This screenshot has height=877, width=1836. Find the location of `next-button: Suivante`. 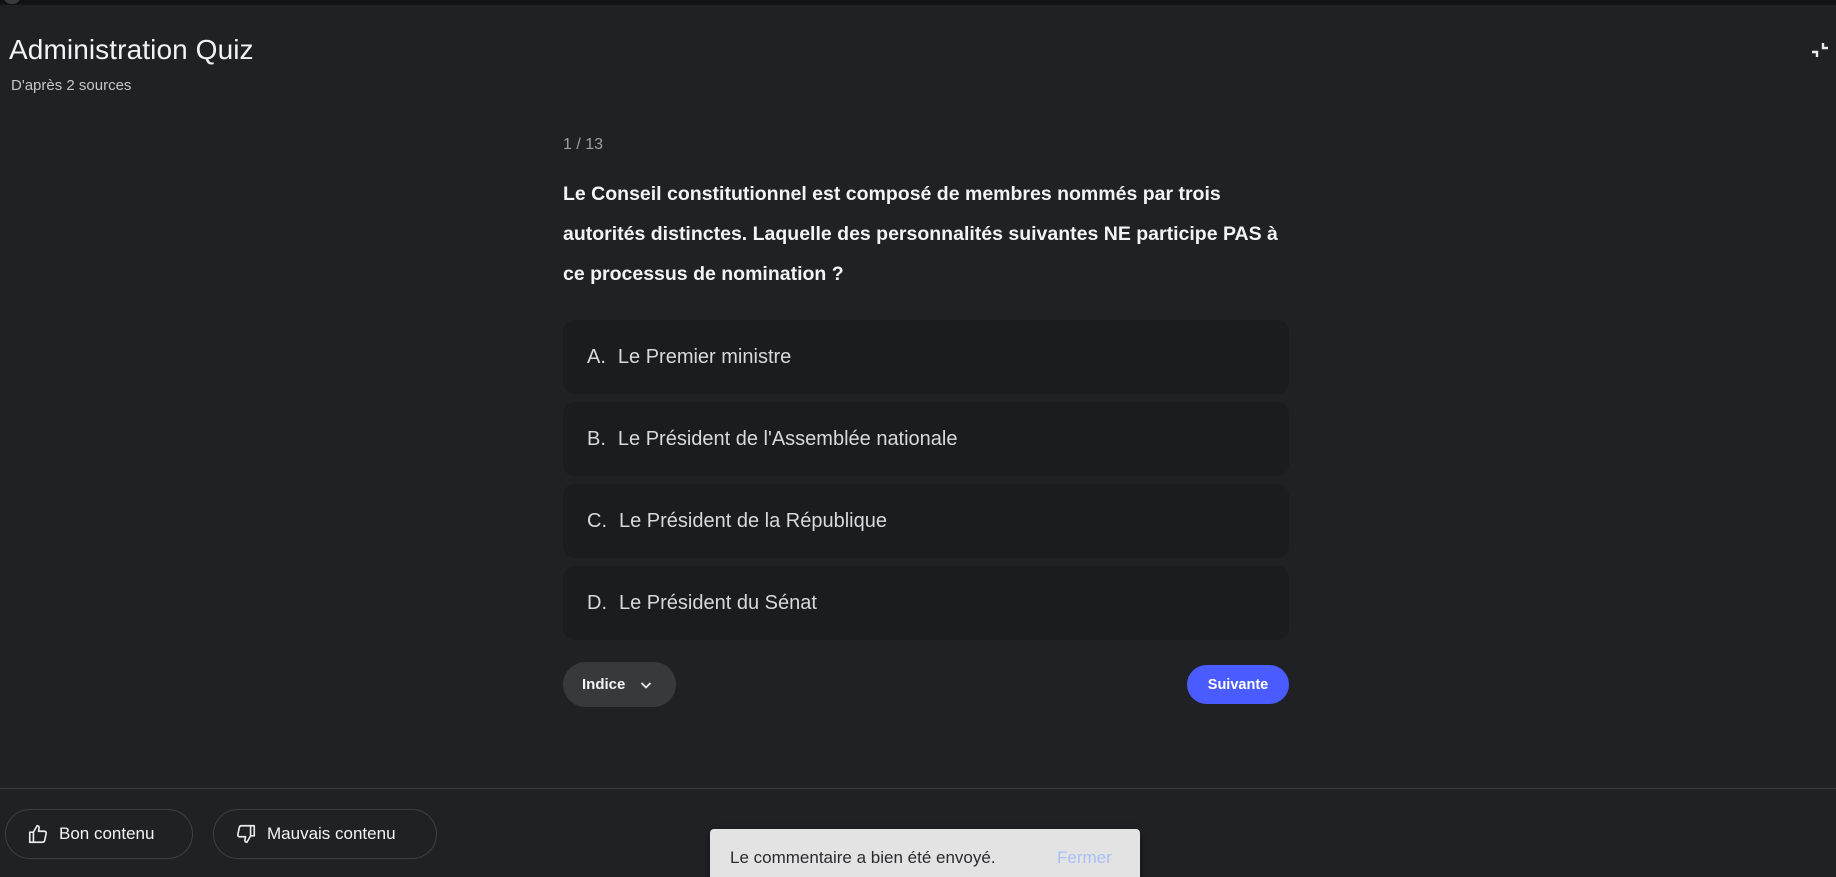

next-button: Suivante is located at coordinates (1238, 684).